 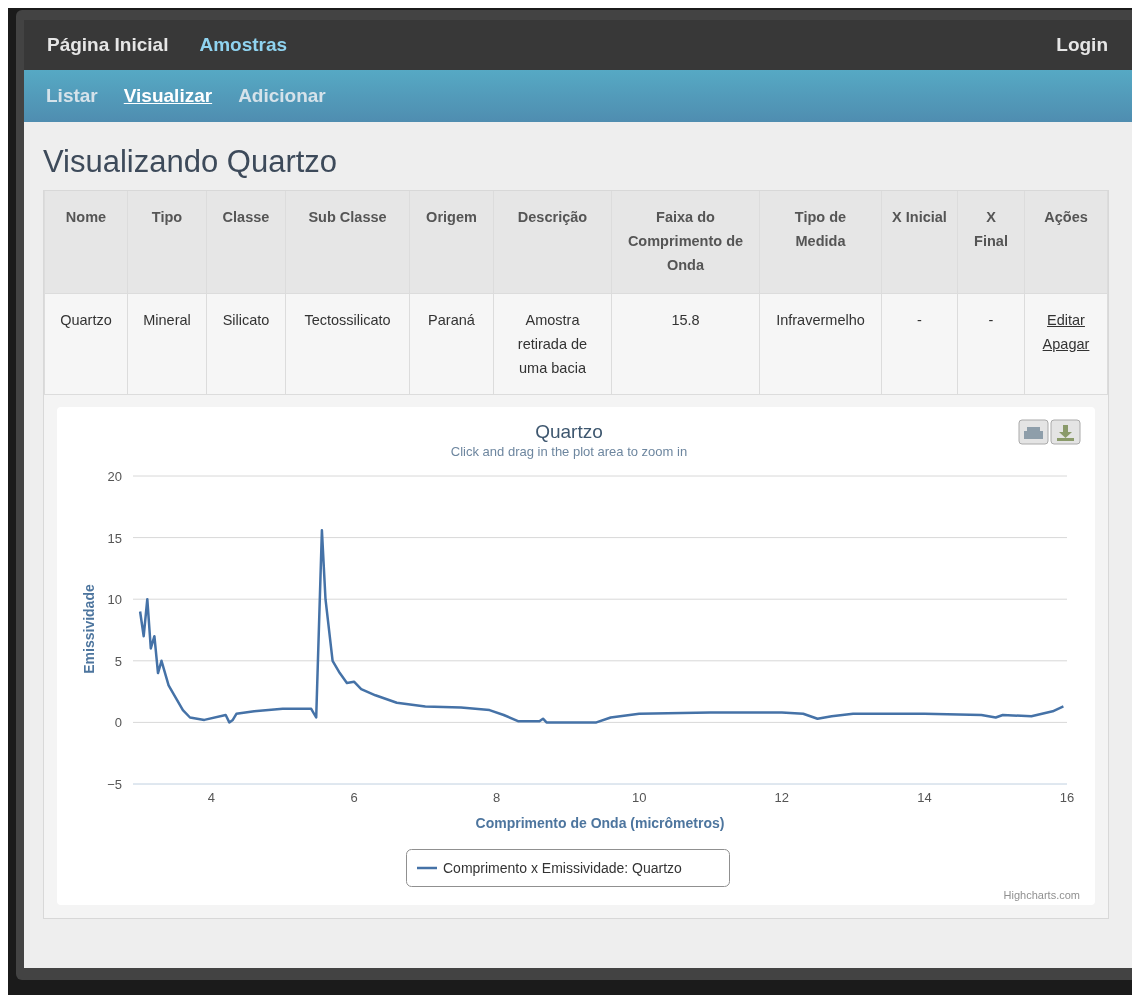 What do you see at coordinates (191, 162) in the screenshot?
I see `page-title: Visualizando Quartzo` at bounding box center [191, 162].